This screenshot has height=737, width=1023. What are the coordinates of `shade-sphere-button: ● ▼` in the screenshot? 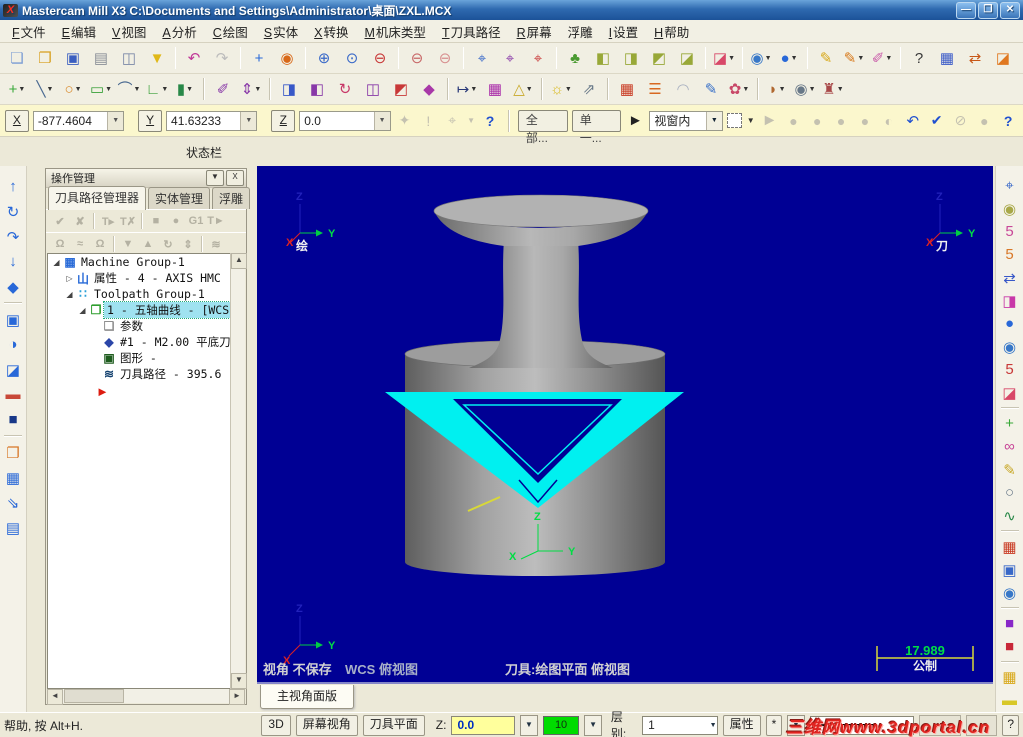 It's located at (789, 58).